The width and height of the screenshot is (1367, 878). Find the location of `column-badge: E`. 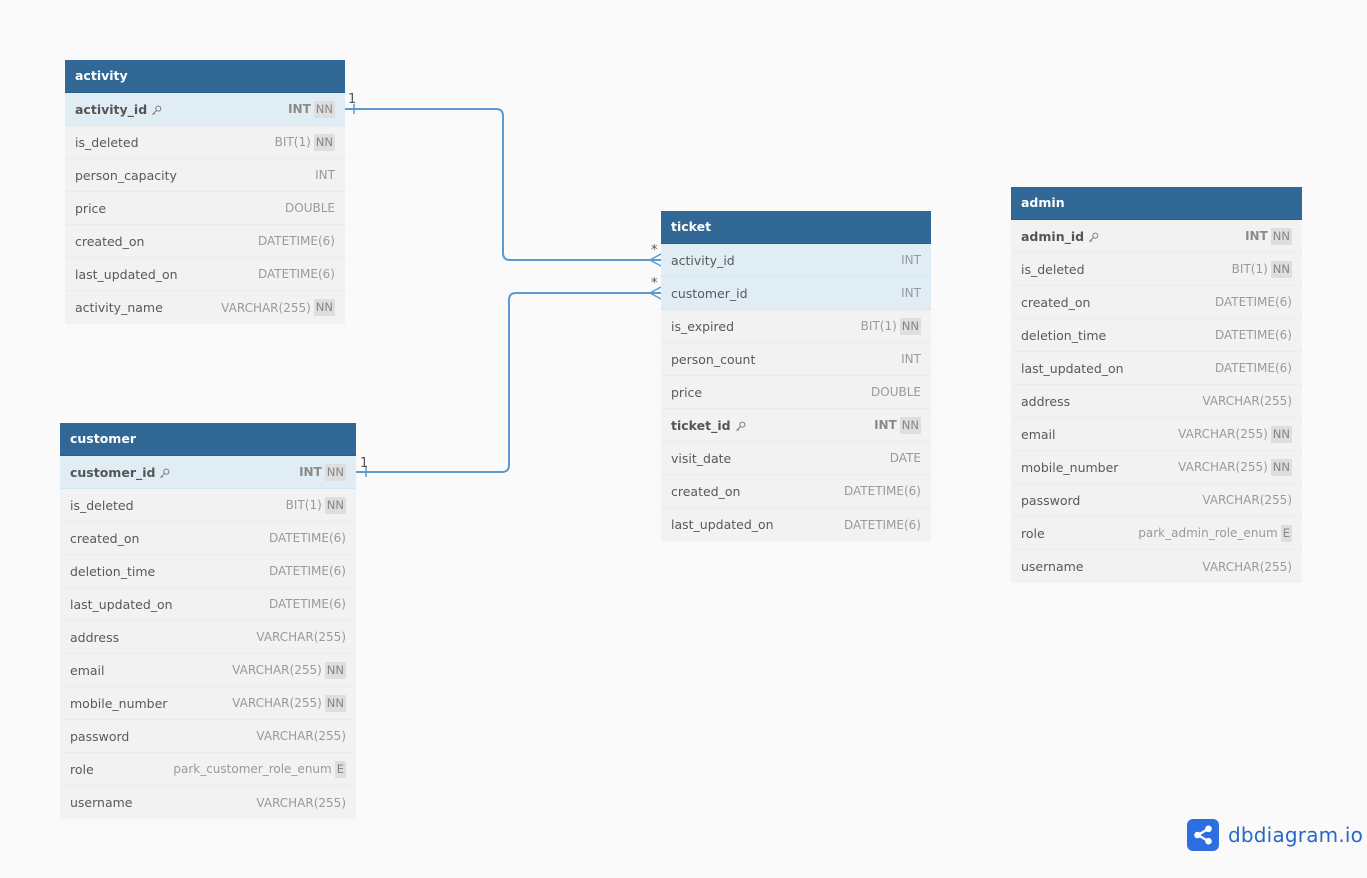

column-badge: E is located at coordinates (1286, 533).